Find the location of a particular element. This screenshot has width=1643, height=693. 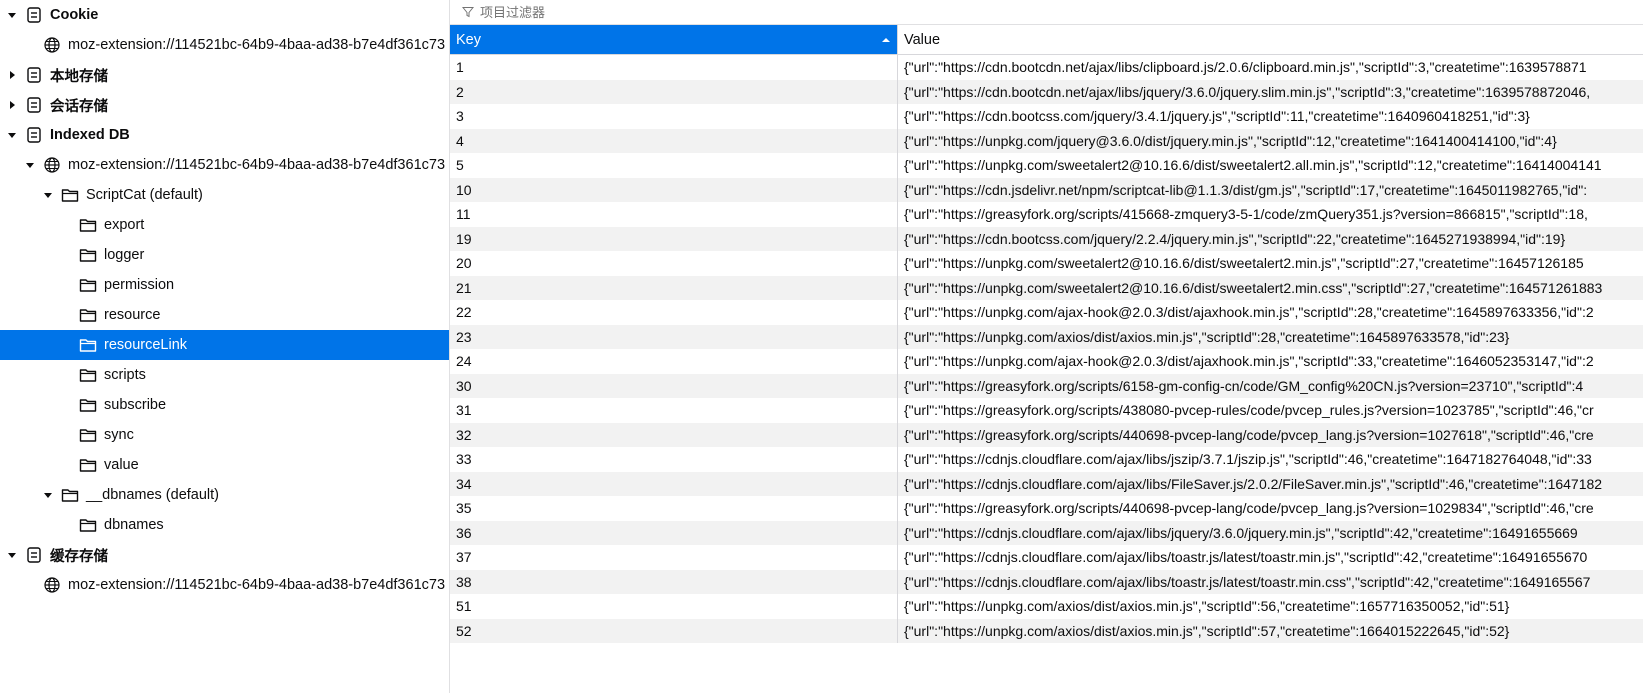

table-header: Key Value is located at coordinates (1046, 40).